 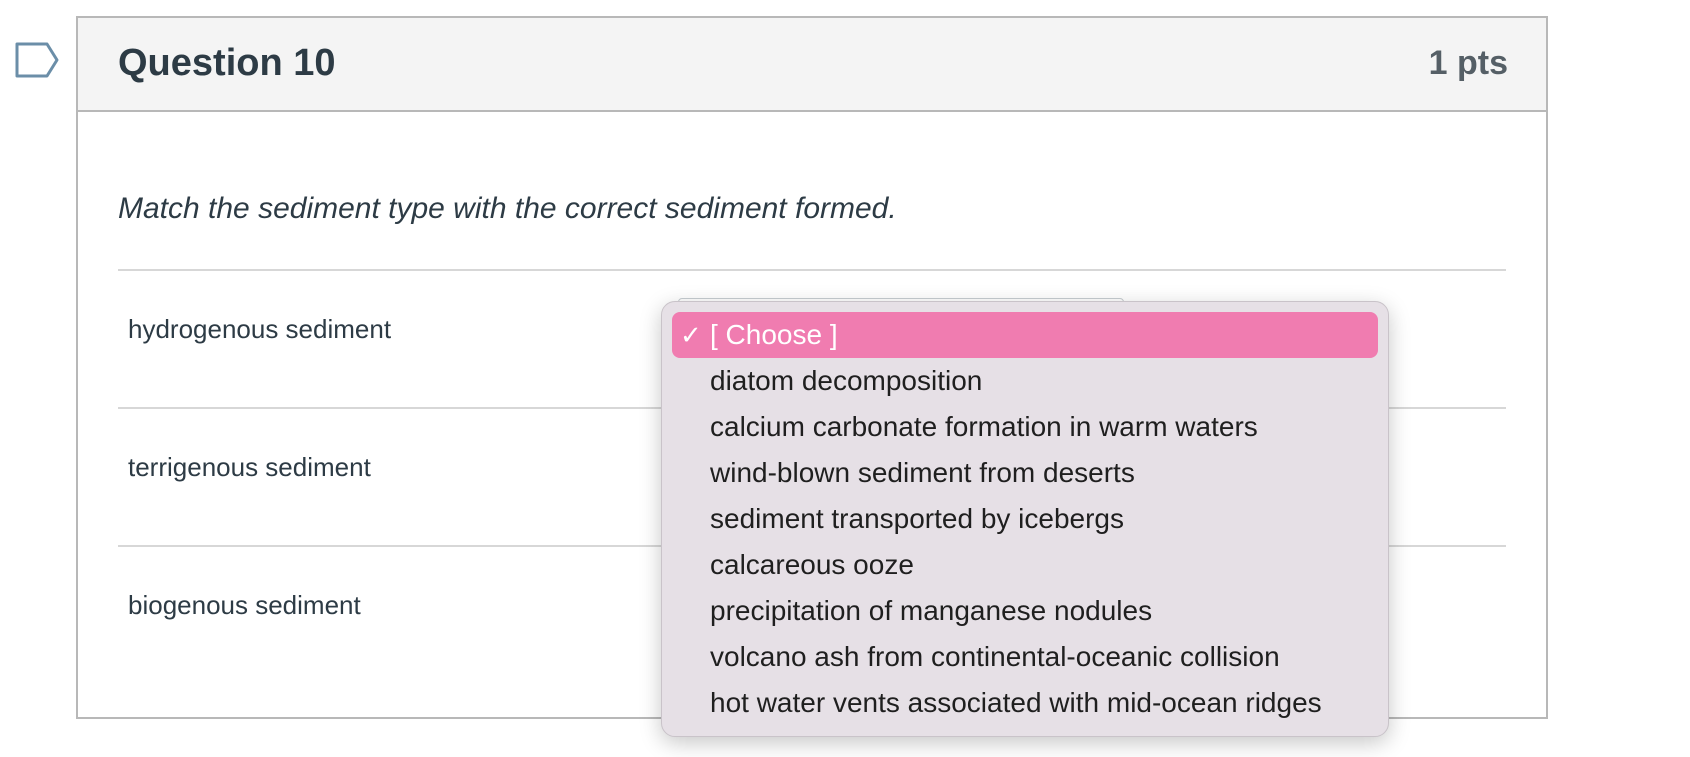 What do you see at coordinates (917, 518) in the screenshot?
I see `dropdown-option-label: sediment transported by icebergs` at bounding box center [917, 518].